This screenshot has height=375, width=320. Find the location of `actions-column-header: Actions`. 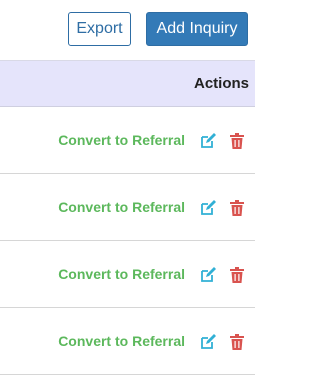

actions-column-header: Actions is located at coordinates (221, 83).